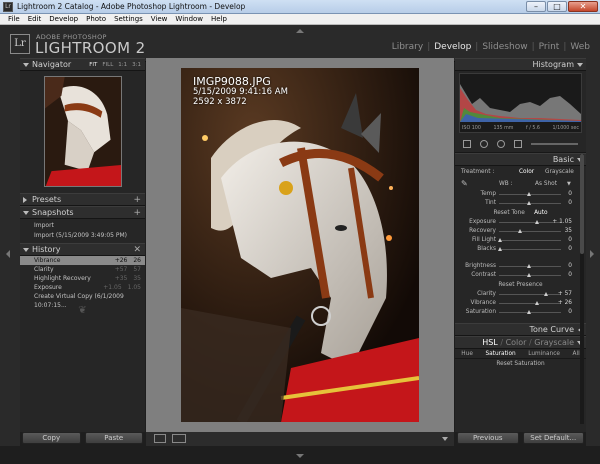 The width and height of the screenshot is (600, 464). I want to click on scrollbar-thumb, so click(582, 204).